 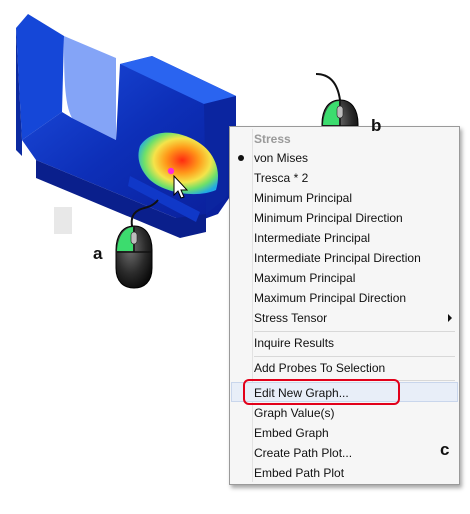 What do you see at coordinates (281, 158) in the screenshot?
I see `menu-item-von-mises: von Mises` at bounding box center [281, 158].